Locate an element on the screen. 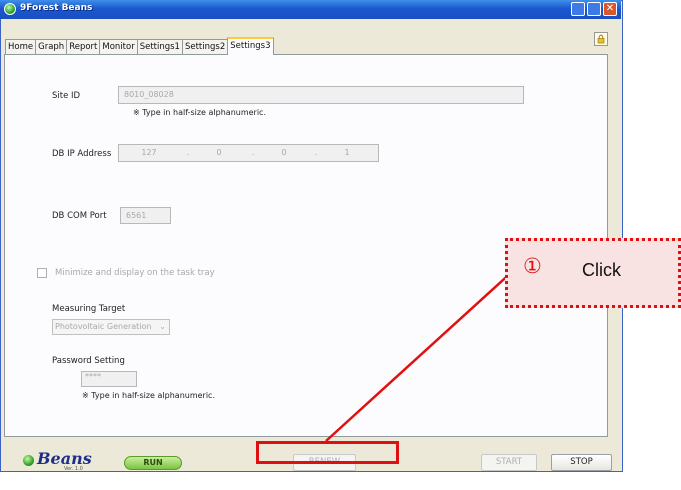 The image size is (681, 490). callout-step-number: ① is located at coordinates (532, 266).